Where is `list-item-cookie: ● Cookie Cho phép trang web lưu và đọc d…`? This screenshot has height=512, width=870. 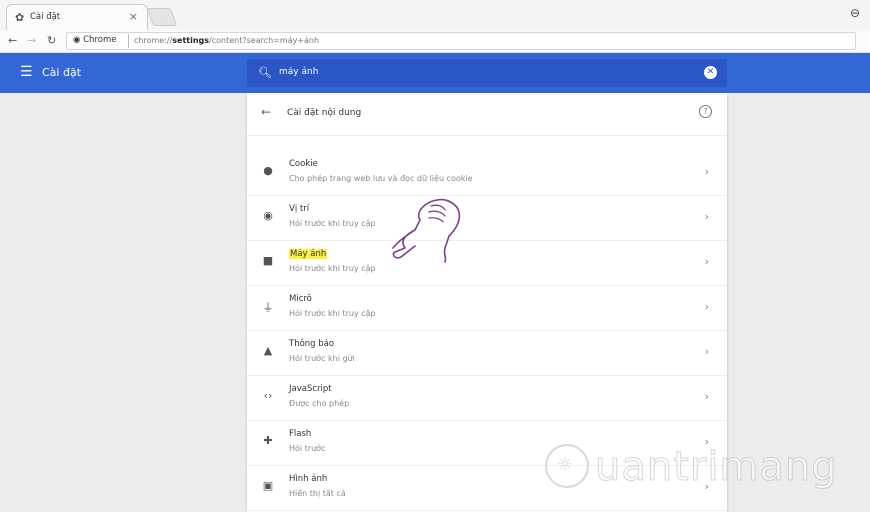
list-item-cookie: ● Cookie Cho phép trang web lưu và đọc d… is located at coordinates (487, 173).